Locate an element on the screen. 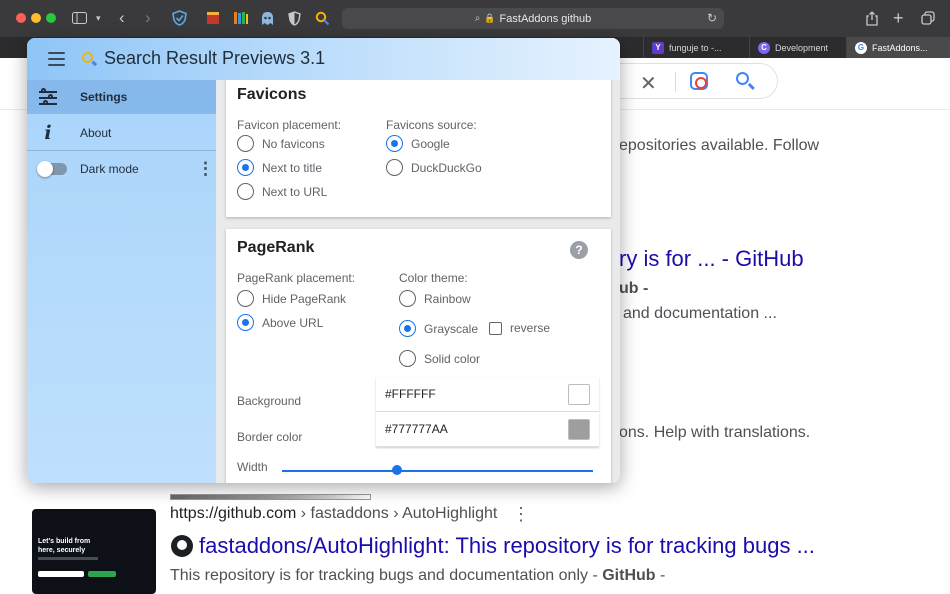 The height and width of the screenshot is (594, 950). tab-overview-icon is located at coordinates (928, 18).